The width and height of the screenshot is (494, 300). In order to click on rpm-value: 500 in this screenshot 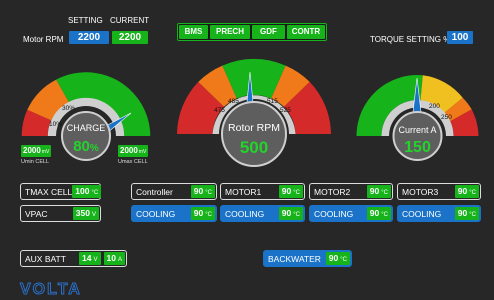, I will do `click(254, 147)`.